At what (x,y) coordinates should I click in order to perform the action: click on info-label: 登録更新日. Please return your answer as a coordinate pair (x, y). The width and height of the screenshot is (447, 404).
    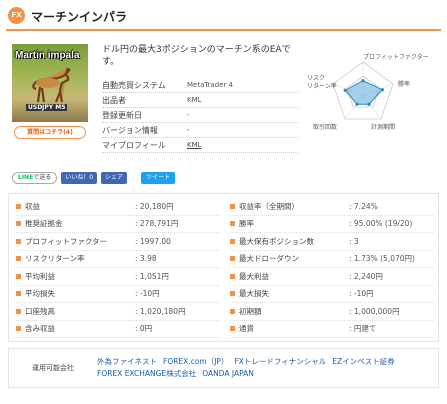
    Looking at the image, I should click on (122, 115).